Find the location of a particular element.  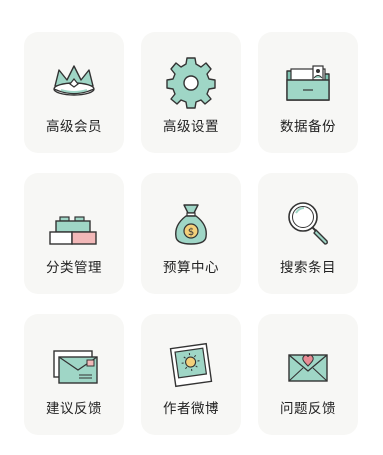

author-weibo-tile: 作者微博 is located at coordinates (191, 374).